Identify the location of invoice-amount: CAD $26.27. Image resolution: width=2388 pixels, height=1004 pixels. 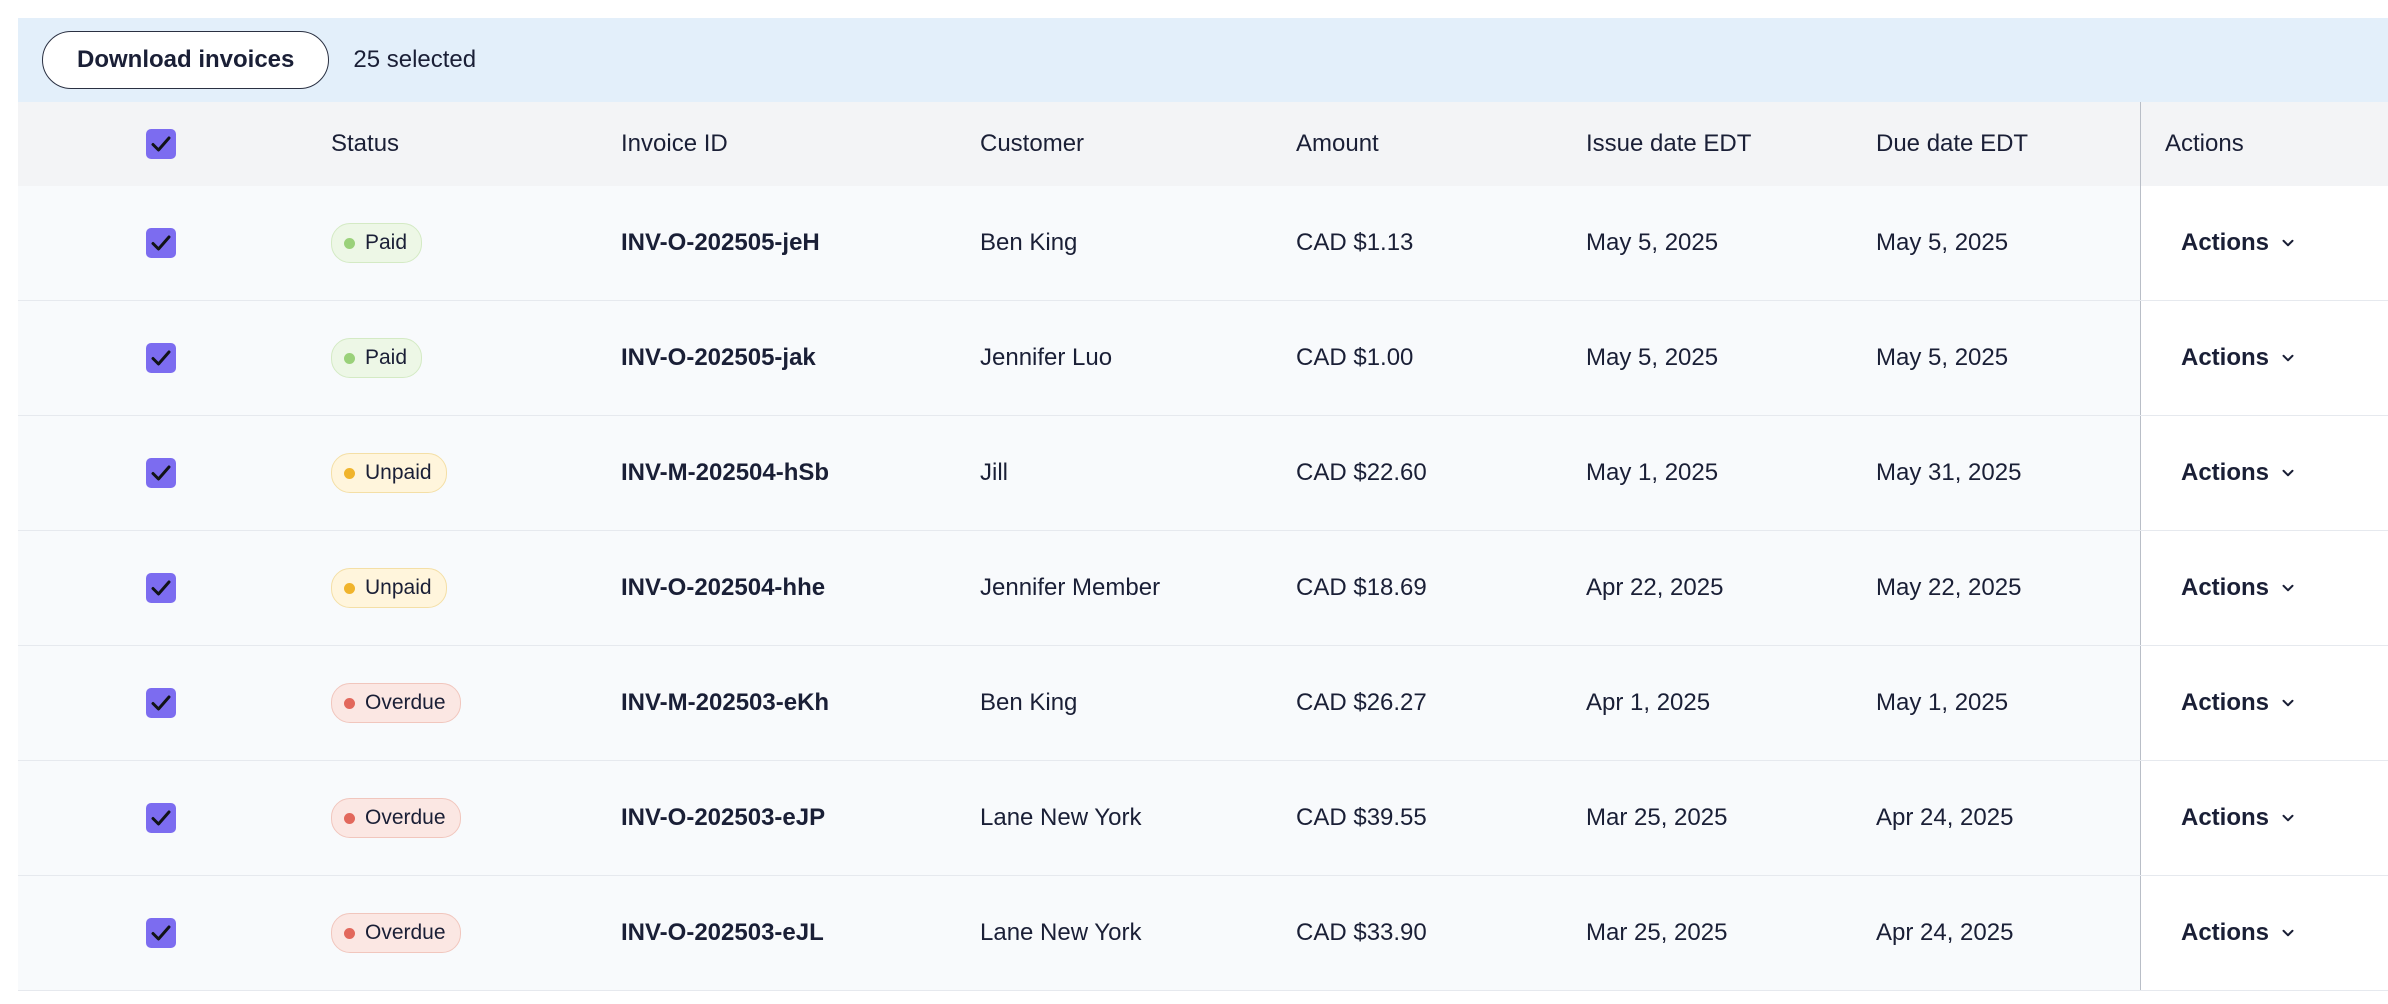
(1361, 702).